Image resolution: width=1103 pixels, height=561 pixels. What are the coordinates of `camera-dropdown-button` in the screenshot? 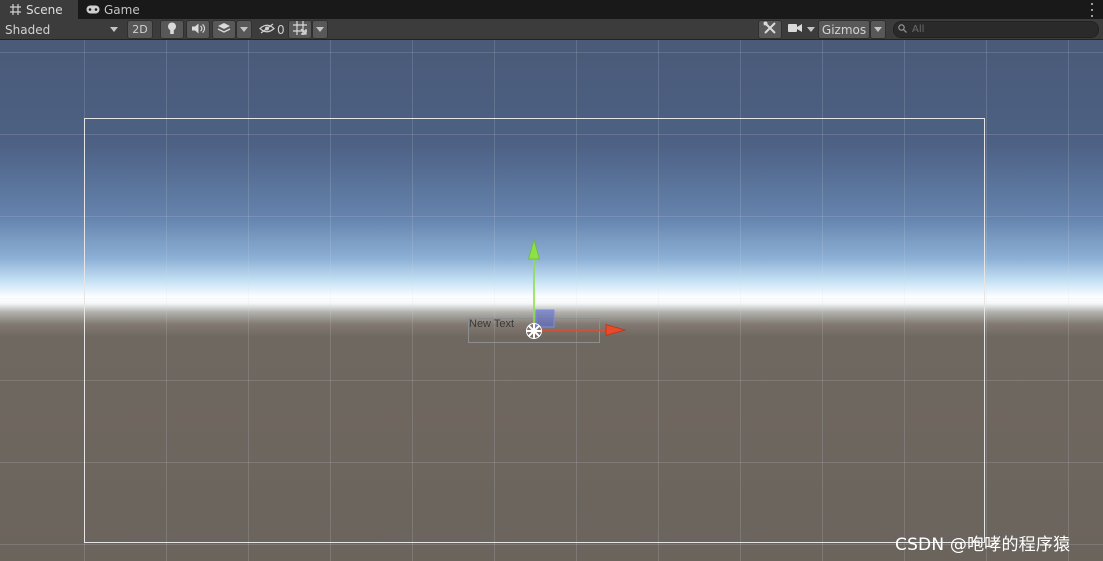 It's located at (811, 29).